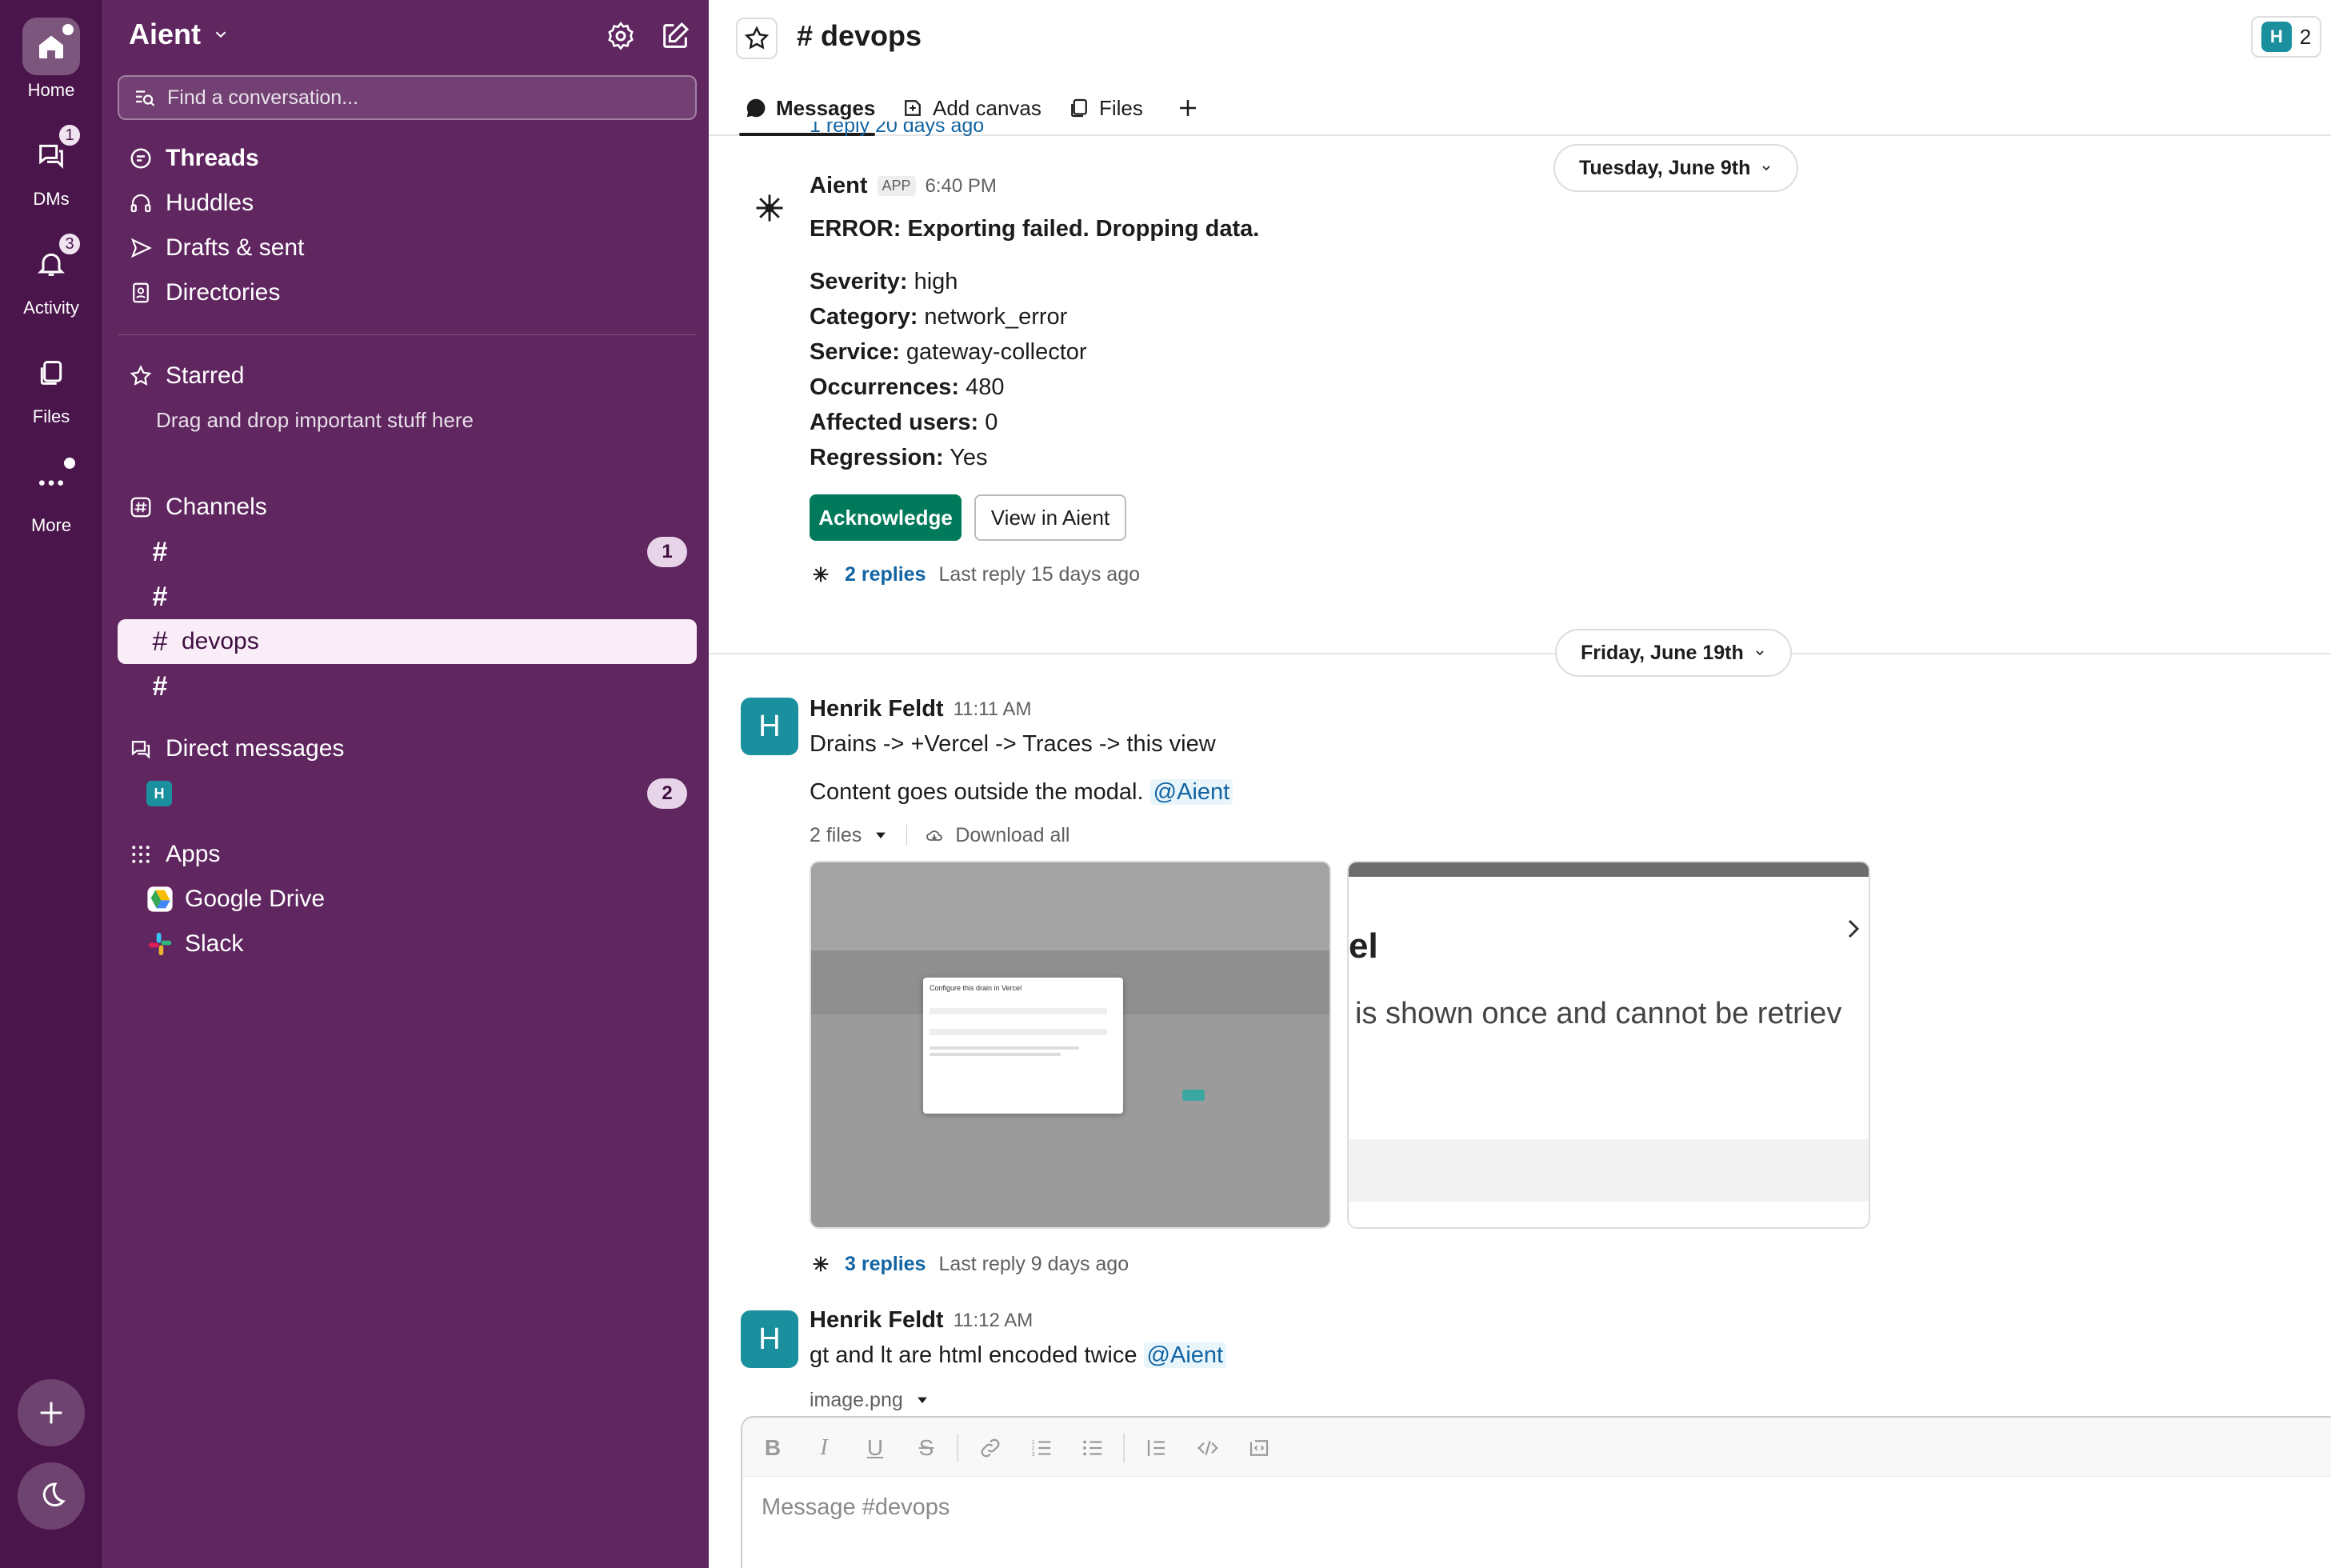 The height and width of the screenshot is (1568, 2331). I want to click on plus-icon, so click(1188, 108).